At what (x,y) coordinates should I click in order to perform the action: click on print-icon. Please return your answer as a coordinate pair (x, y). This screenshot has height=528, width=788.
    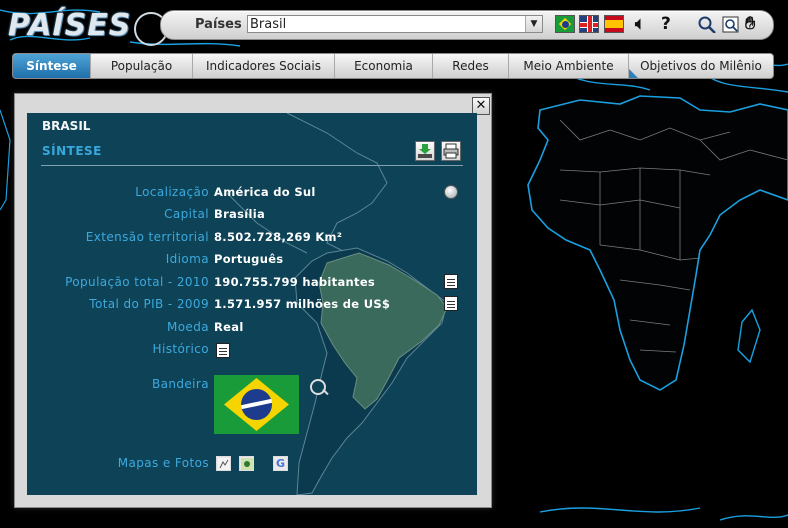
    Looking at the image, I should click on (451, 151).